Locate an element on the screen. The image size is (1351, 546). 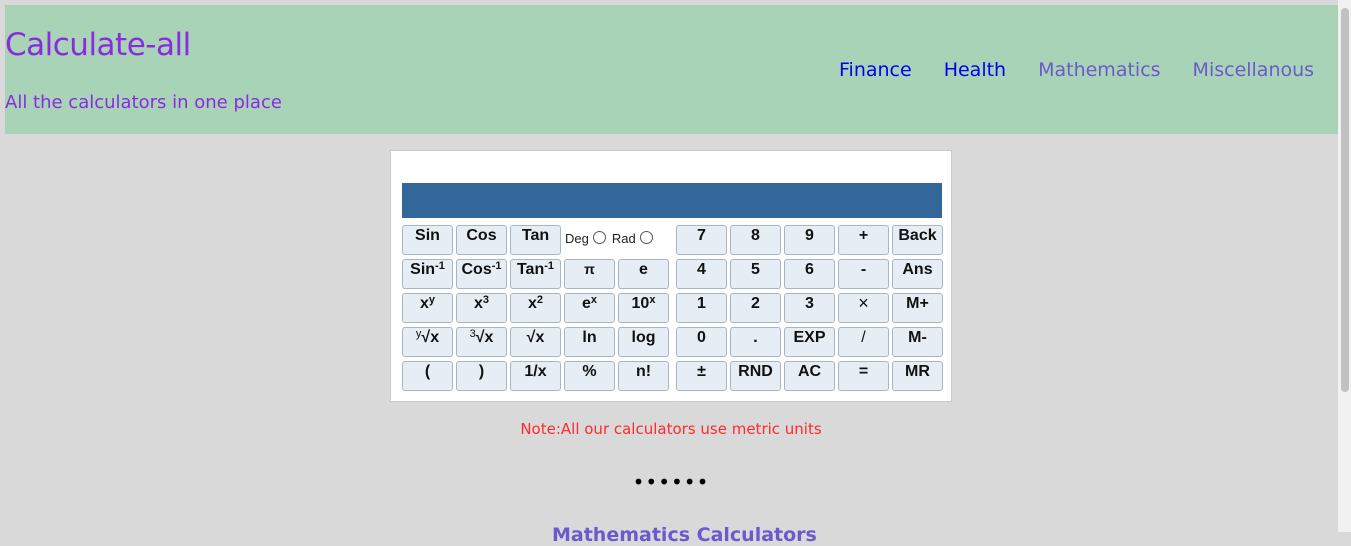
pi-button: π is located at coordinates (589, 274).